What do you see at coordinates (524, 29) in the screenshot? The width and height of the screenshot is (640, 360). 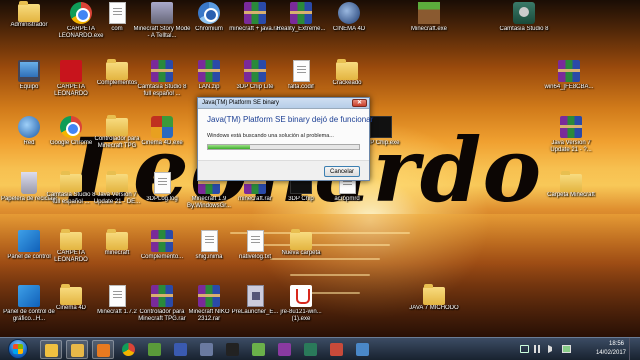 I see `desktop-icon-label: Camtasia Studio 8` at bounding box center [524, 29].